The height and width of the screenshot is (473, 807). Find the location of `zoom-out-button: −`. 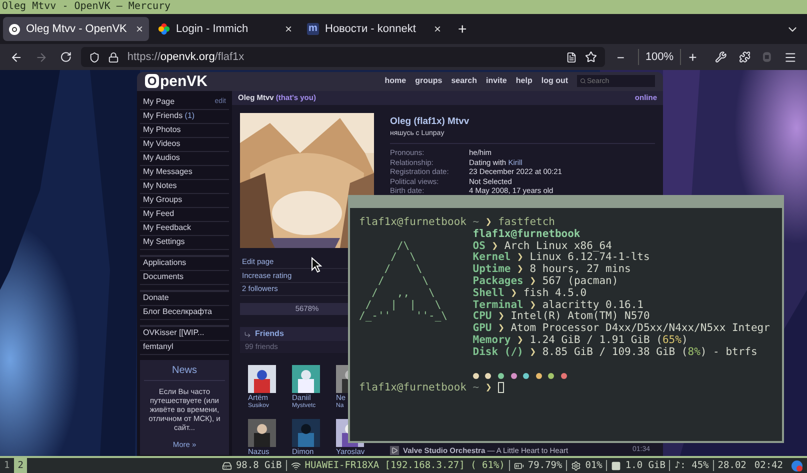

zoom-out-button: − is located at coordinates (620, 57).